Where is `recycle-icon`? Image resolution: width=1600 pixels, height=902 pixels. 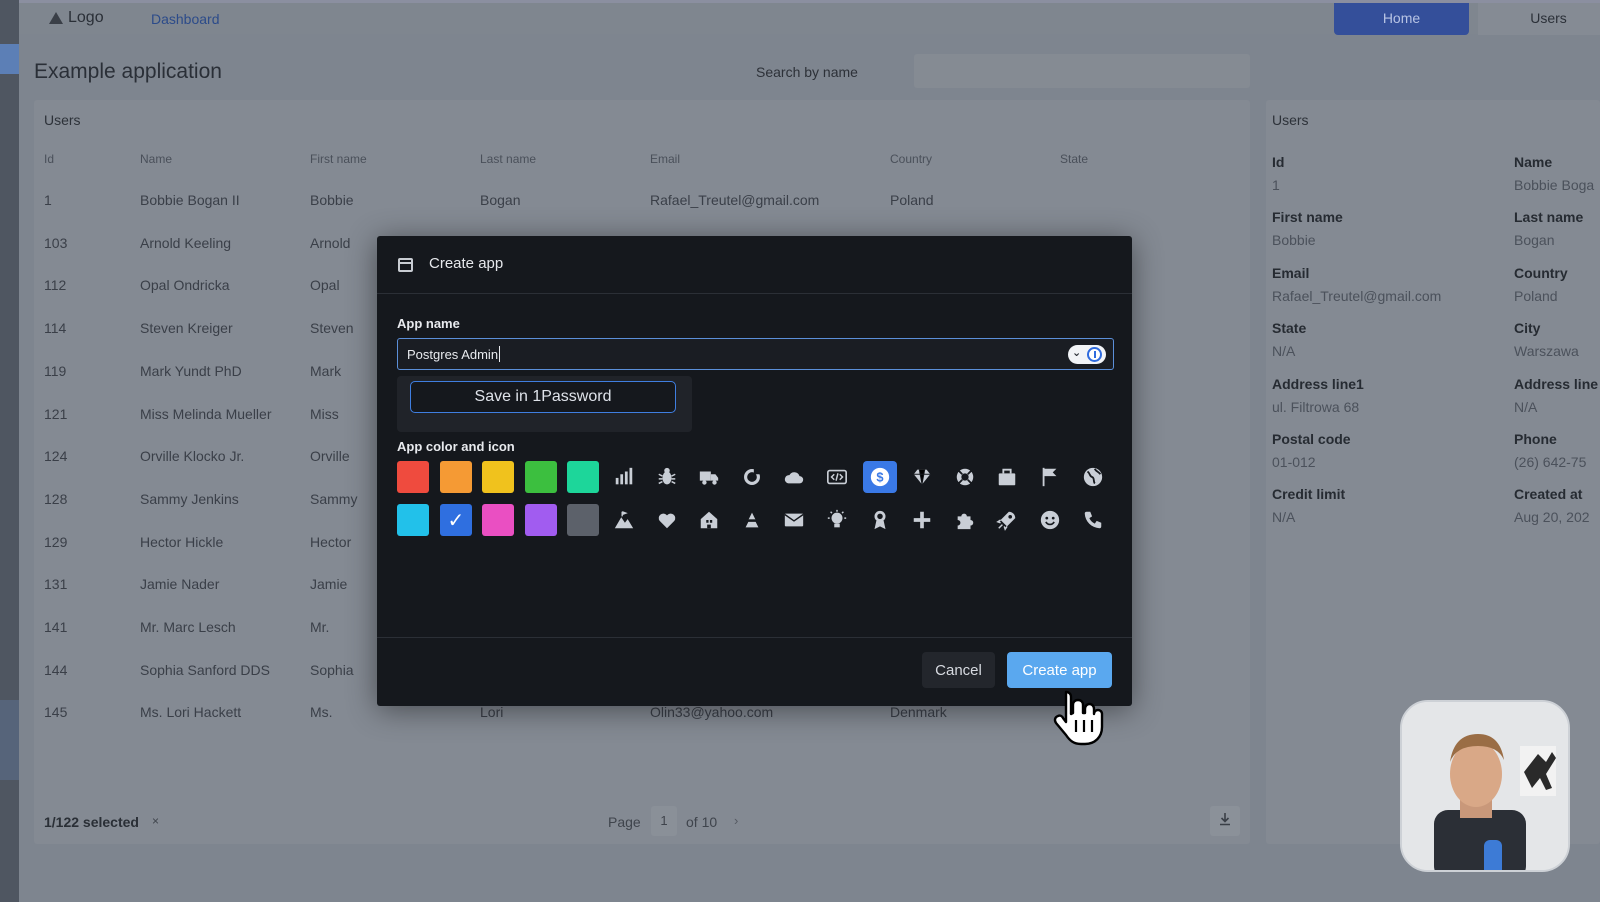
recycle-icon is located at coordinates (752, 520).